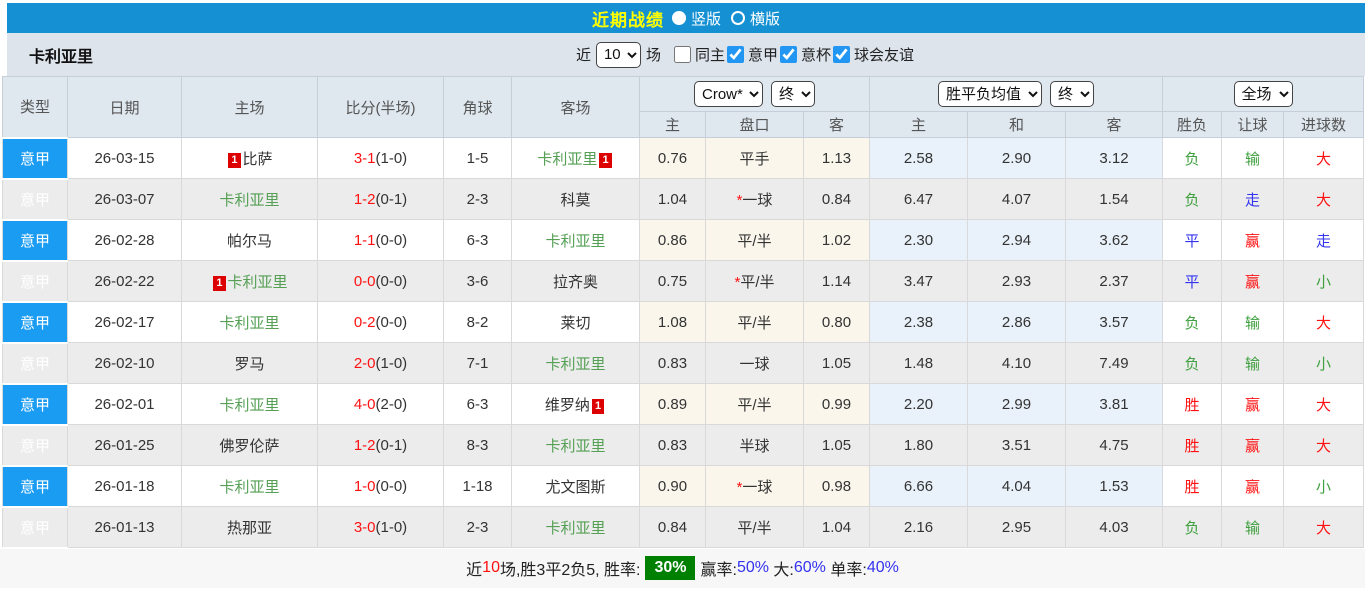 The image size is (1365, 590). What do you see at coordinates (124, 240) in the screenshot?
I see `date-cell: 26-02-28` at bounding box center [124, 240].